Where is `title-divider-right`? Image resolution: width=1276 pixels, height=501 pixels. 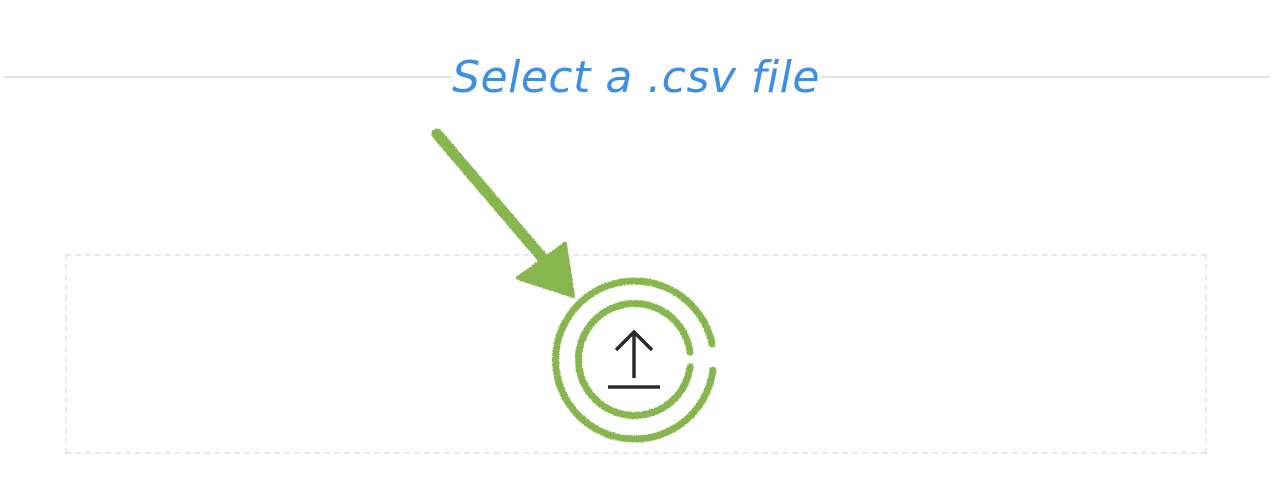 title-divider-right is located at coordinates (1045, 77).